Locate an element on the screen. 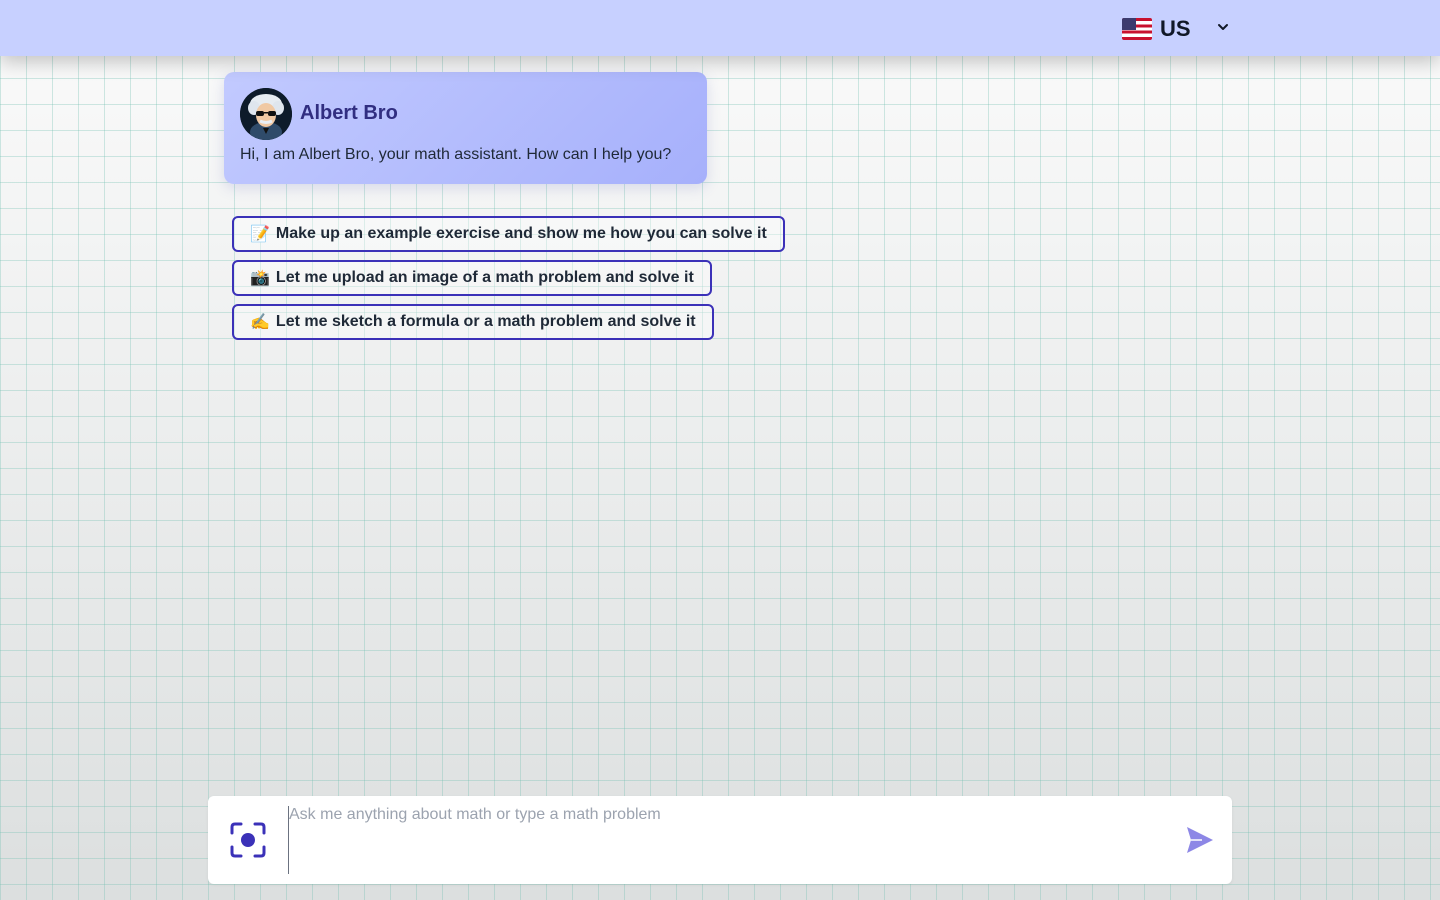 Image resolution: width=1440 pixels, height=900 pixels. chat-composer is located at coordinates (720, 840).